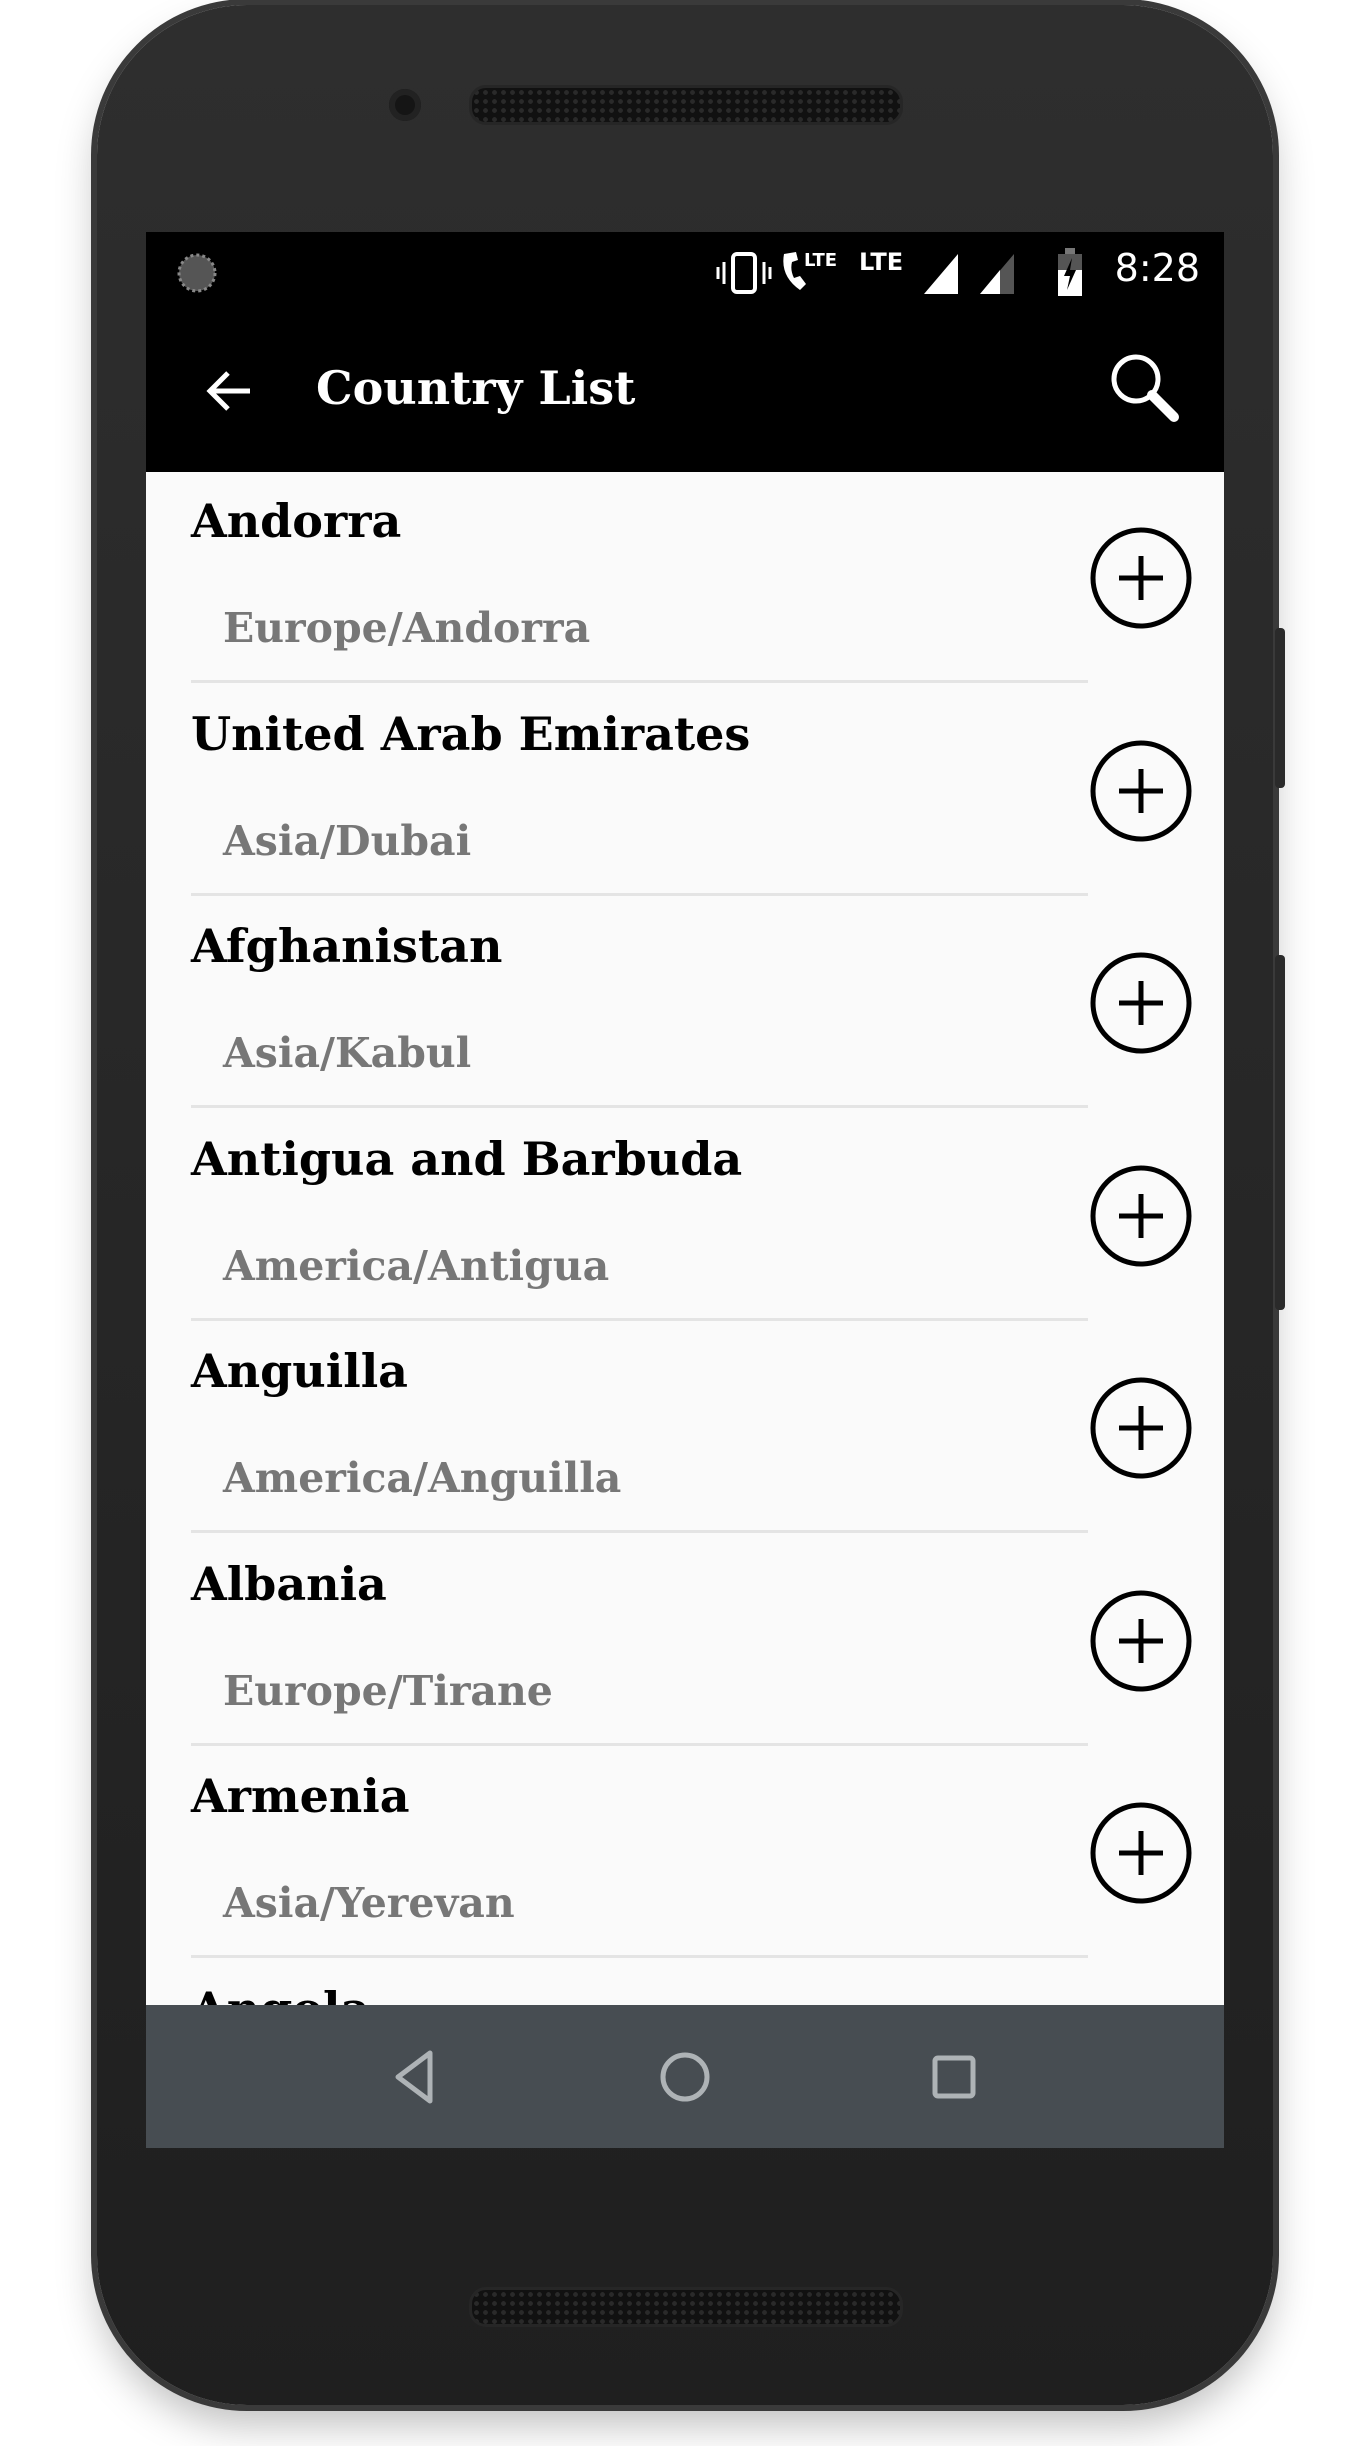  Describe the element at coordinates (744, 273) in the screenshot. I see `vibrate-icon` at that location.